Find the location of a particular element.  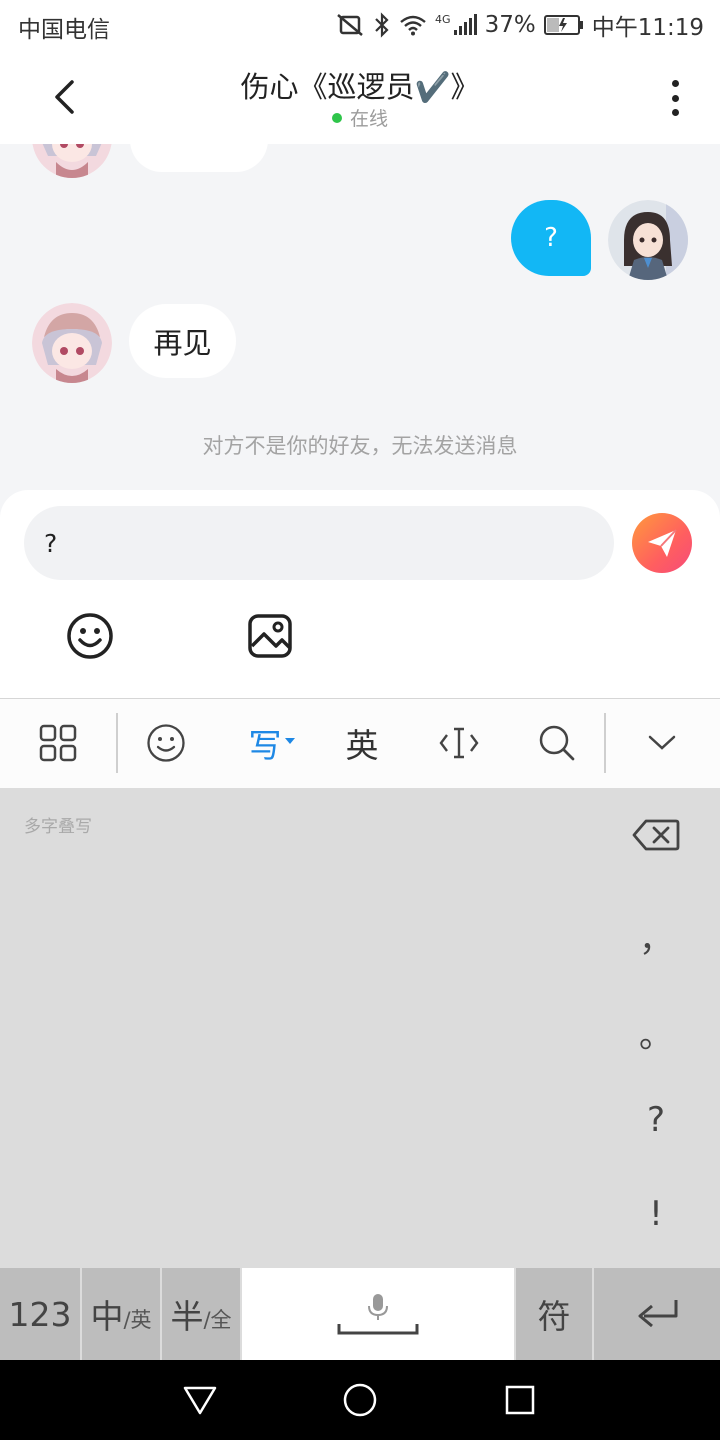

nav-back-button is located at coordinates (200, 1400).